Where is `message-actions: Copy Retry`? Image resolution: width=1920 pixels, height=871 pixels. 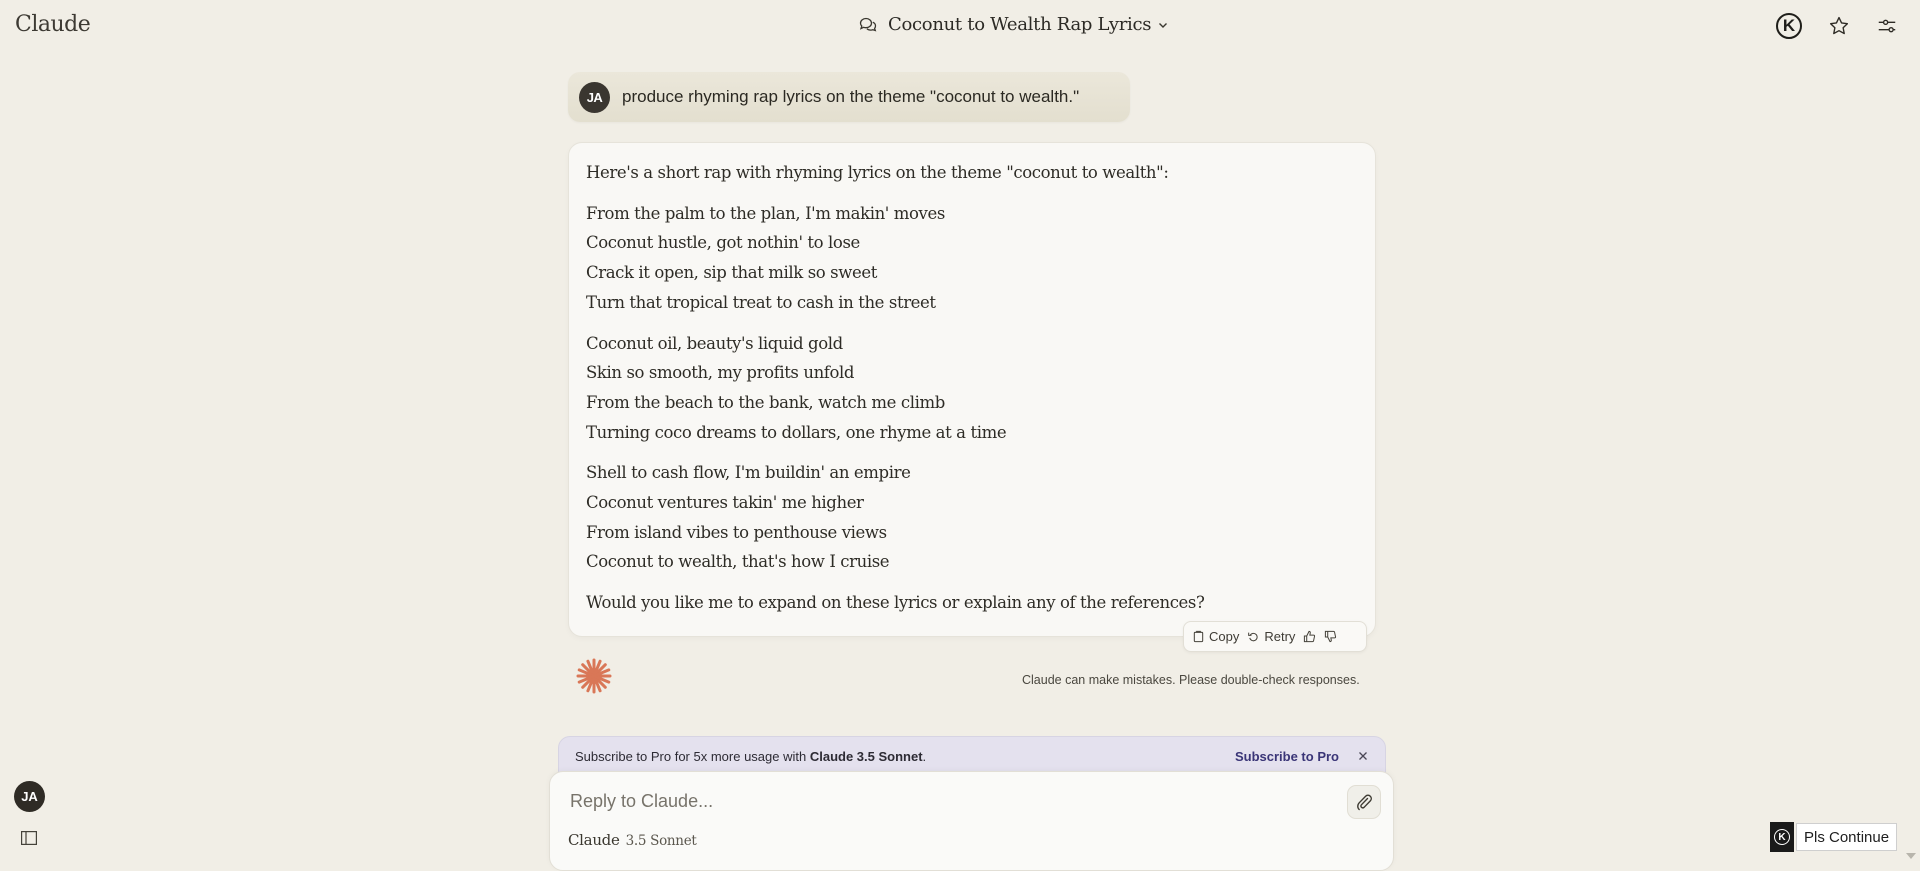
message-actions: Copy Retry is located at coordinates (1275, 636).